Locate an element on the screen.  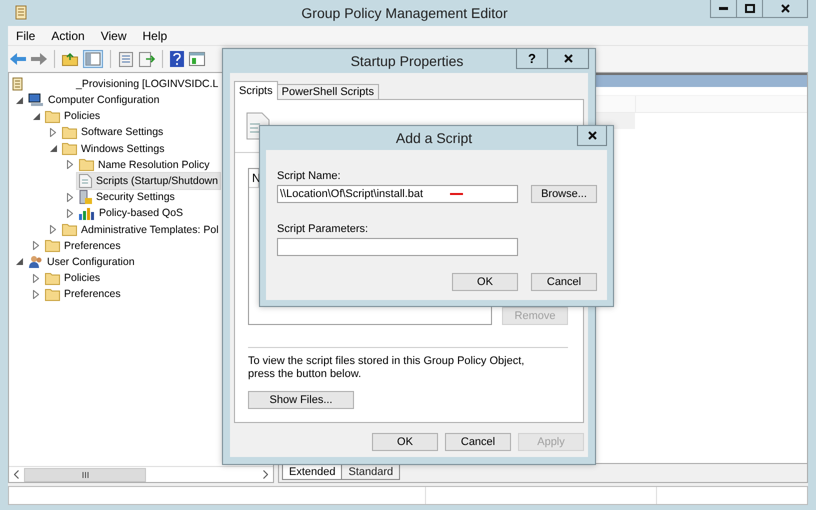
window-title: Group Policy Management Editor is located at coordinates (404, 13).